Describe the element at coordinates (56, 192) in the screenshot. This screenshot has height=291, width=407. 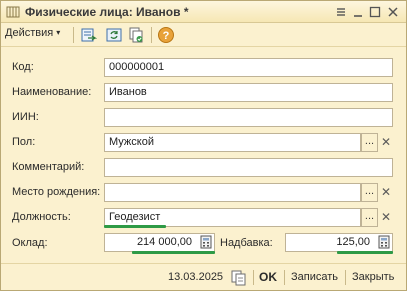
I see `birthplace-label: Место рождения:` at that location.